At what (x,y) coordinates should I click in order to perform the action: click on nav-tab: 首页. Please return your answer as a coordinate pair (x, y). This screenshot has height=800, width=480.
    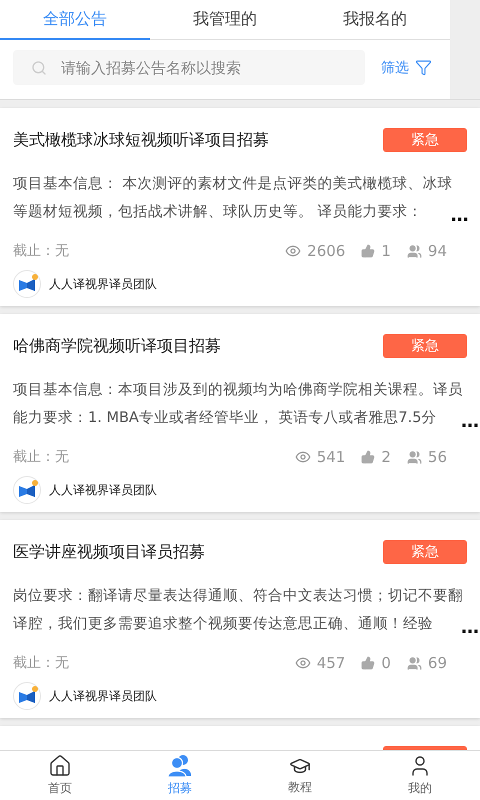
    Looking at the image, I should click on (60, 775).